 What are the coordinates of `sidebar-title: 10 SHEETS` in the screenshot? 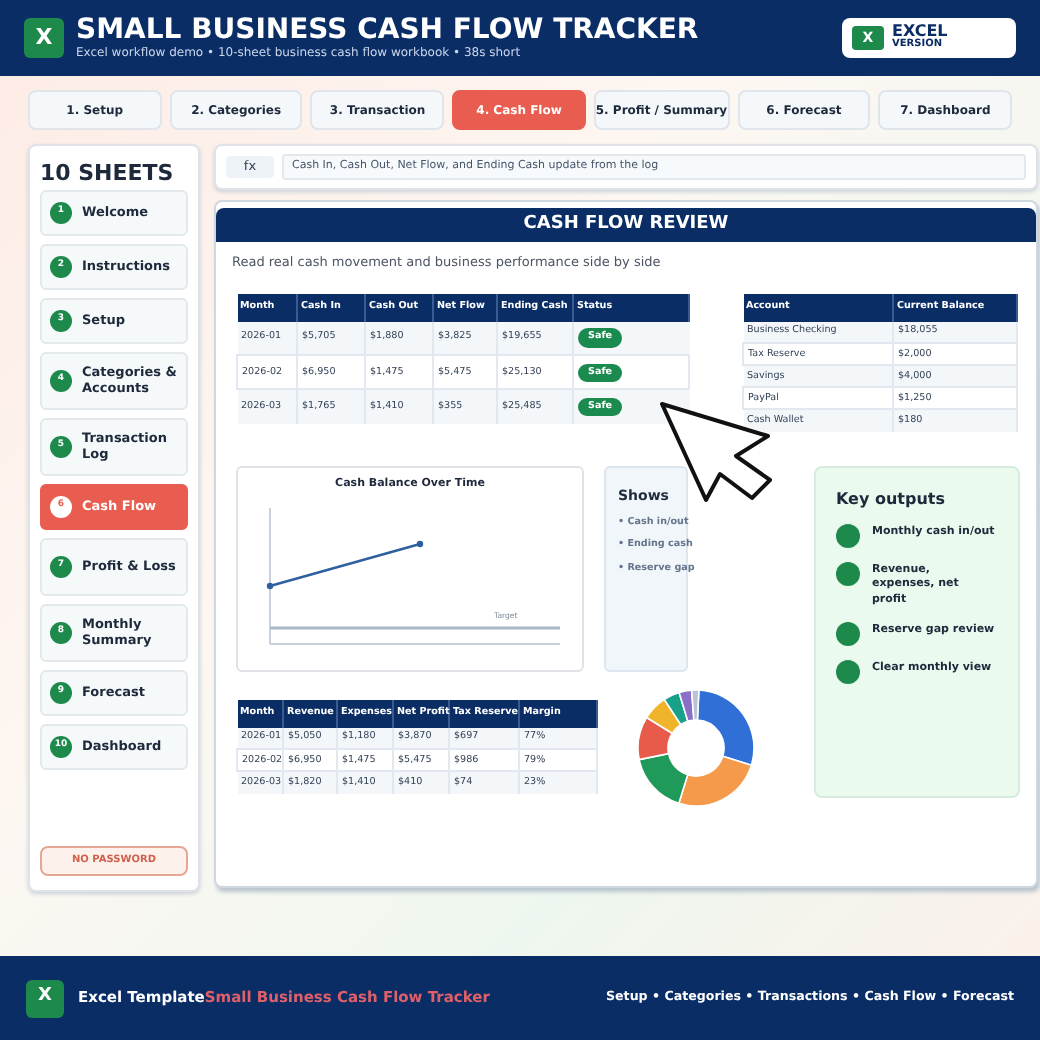 It's located at (108, 173).